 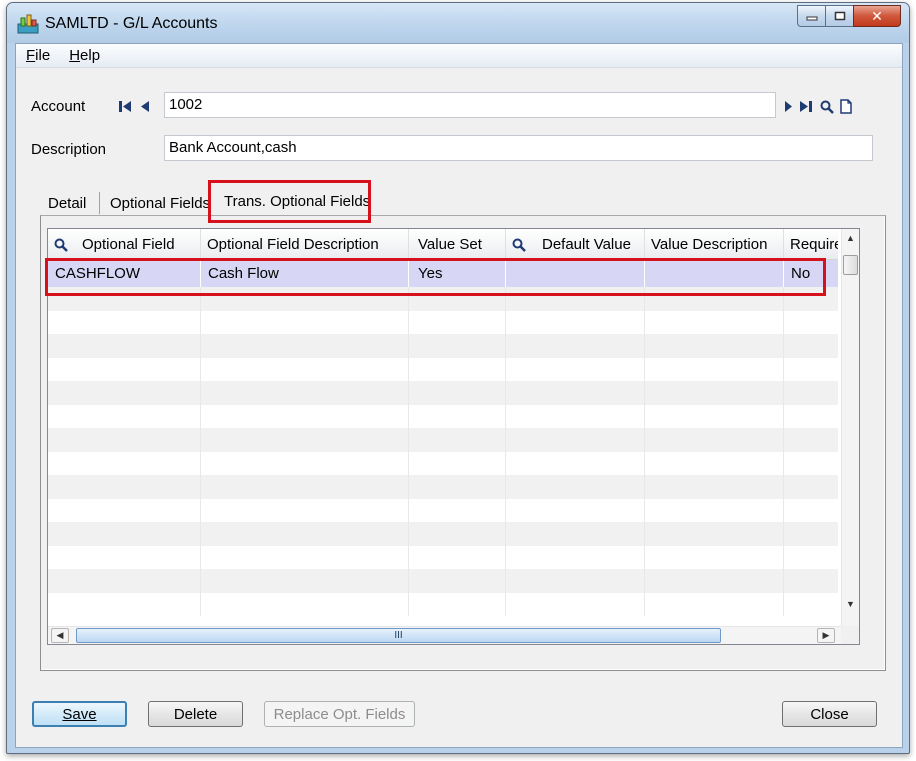 What do you see at coordinates (850, 428) in the screenshot?
I see `vertical-scrollbar: ▲ ▼` at bounding box center [850, 428].